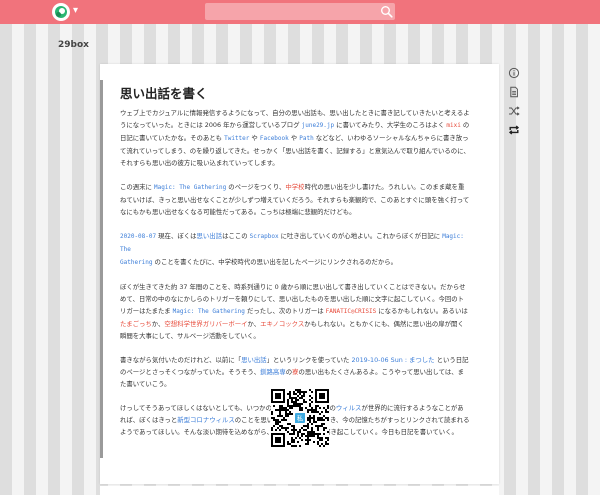 The height and width of the screenshot is (495, 600). I want to click on repeat-icon, so click(514, 130).